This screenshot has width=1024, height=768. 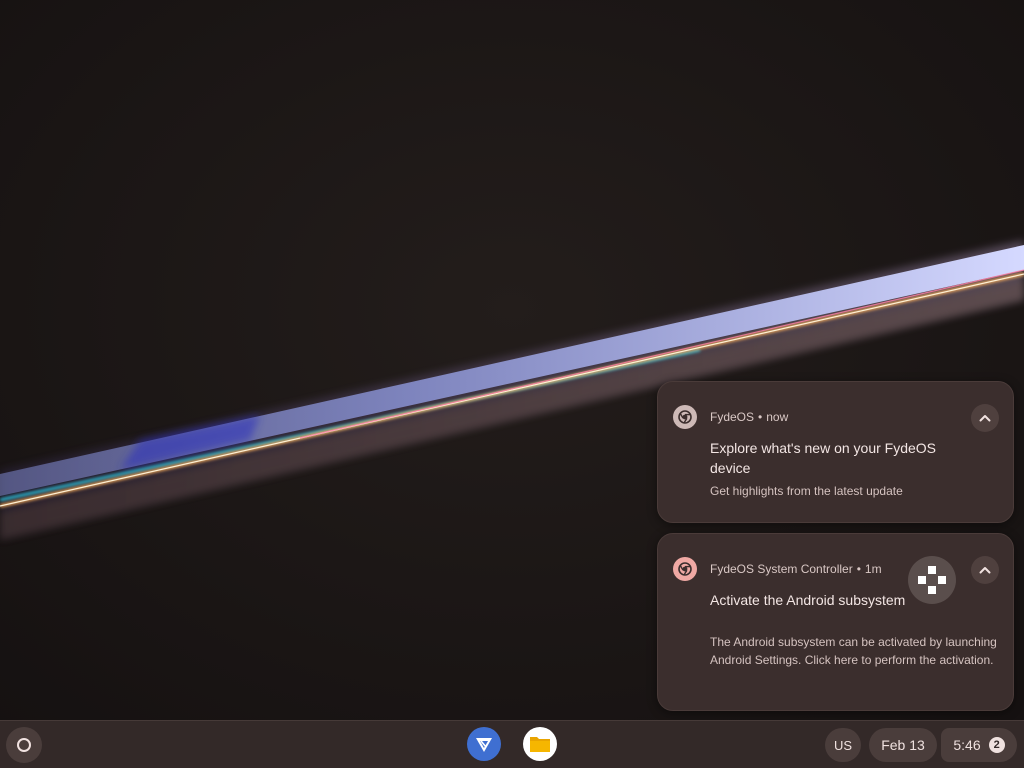 What do you see at coordinates (781, 569) in the screenshot?
I see `notification-app-name: FydeOS System Controller` at bounding box center [781, 569].